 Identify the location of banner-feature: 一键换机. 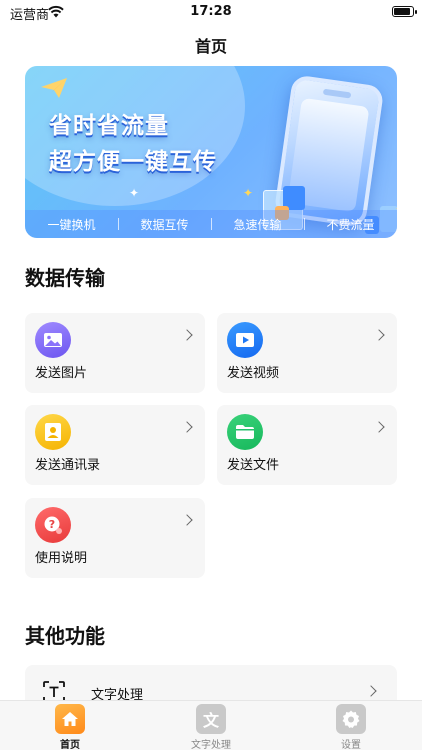
(71, 224).